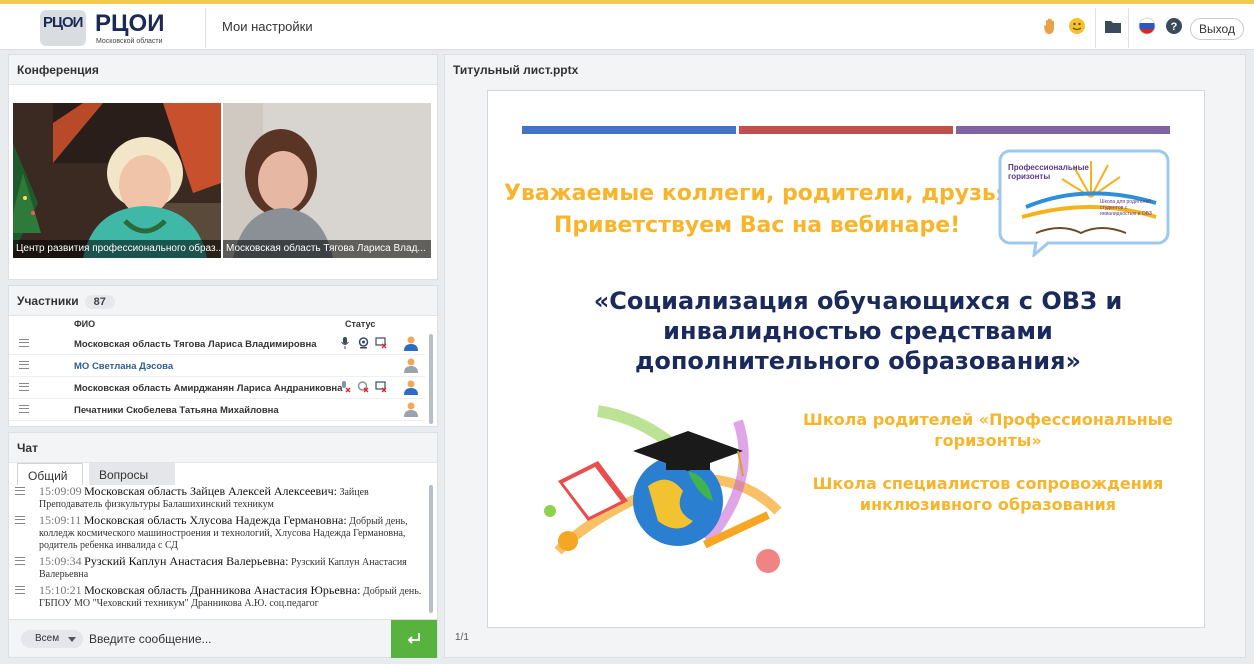 The image size is (1254, 664). I want to click on chat-composer: Всем, so click(223, 638).